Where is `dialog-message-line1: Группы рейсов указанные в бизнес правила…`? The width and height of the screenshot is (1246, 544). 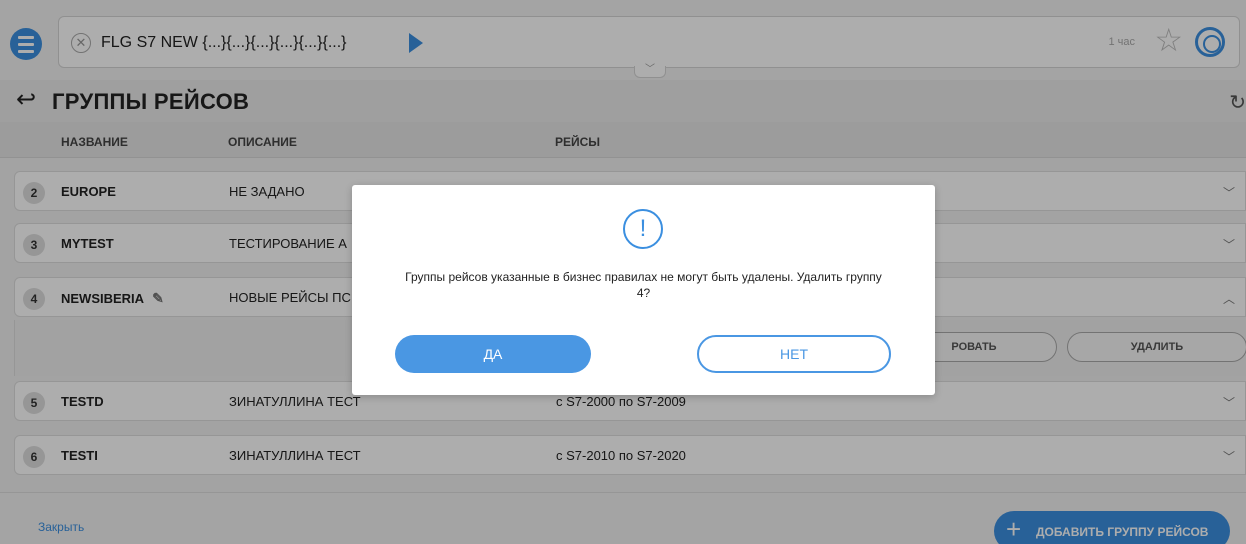
dialog-message-line1: Группы рейсов указанные в бизнес правила… is located at coordinates (643, 277).